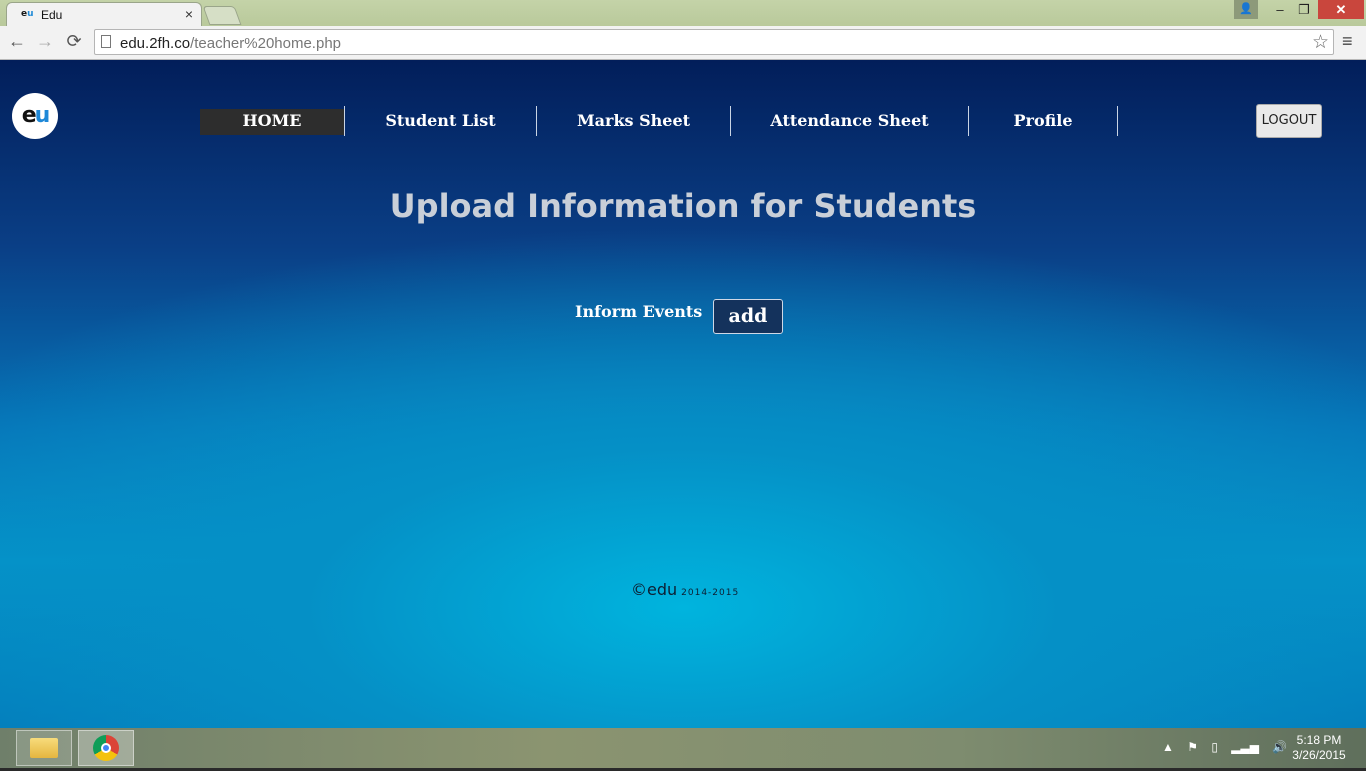 This screenshot has height=771, width=1366. I want to click on clock-date: 3/26/2015, so click(1319, 755).